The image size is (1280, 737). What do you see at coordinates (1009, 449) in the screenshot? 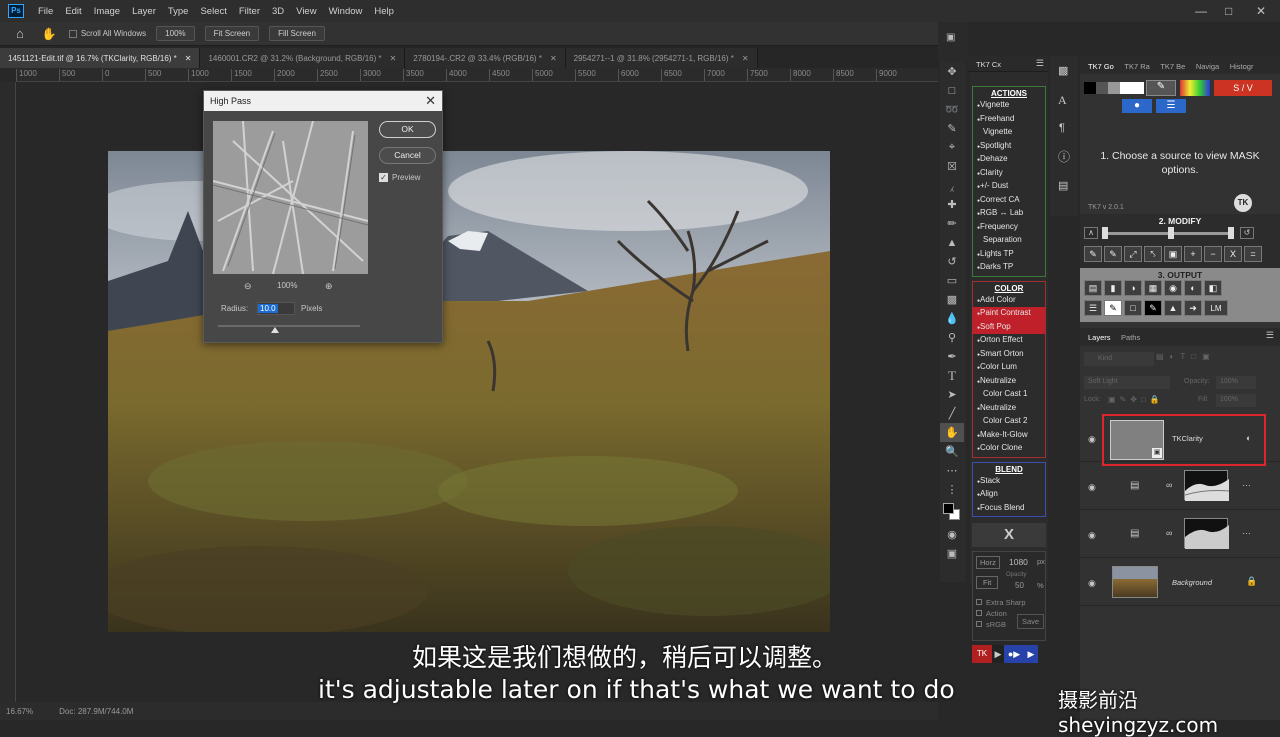
I see `tk-color-item: ●Color Clone` at bounding box center [1009, 449].